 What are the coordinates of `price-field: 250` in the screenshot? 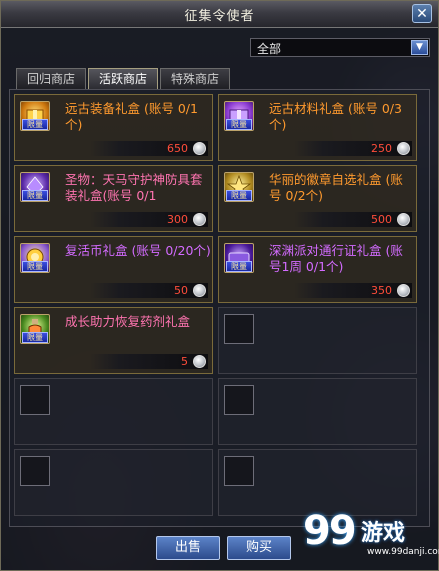 It's located at (353, 148).